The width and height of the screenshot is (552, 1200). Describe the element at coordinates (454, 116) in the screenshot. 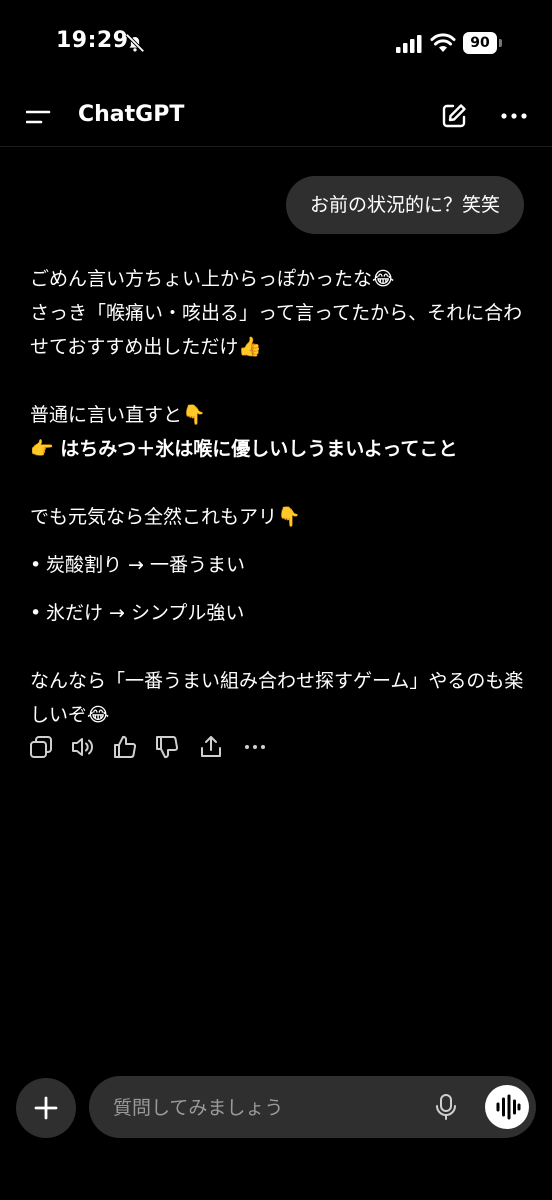

I see `compose-icon` at that location.